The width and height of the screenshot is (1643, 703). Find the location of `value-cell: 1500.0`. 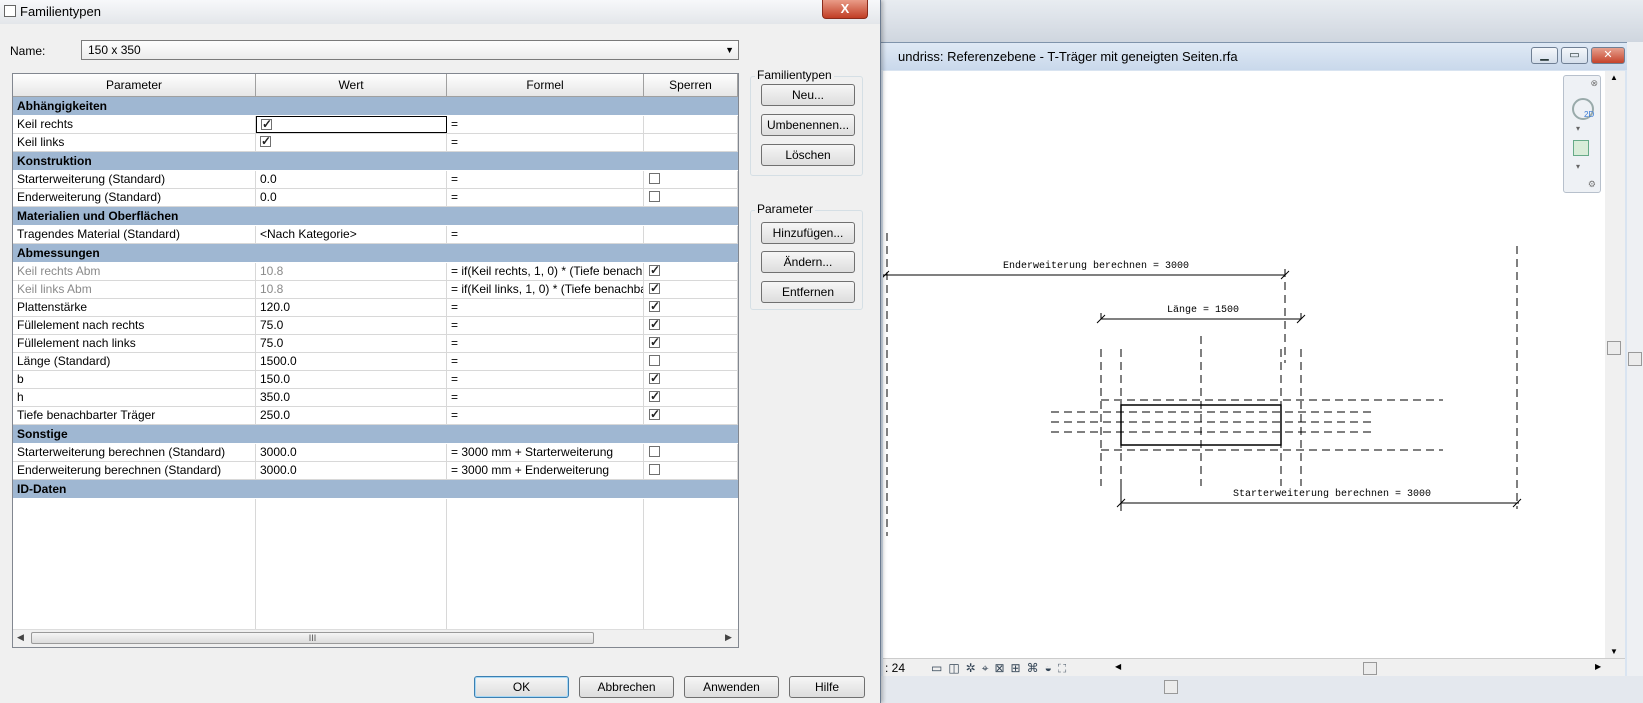

value-cell: 1500.0 is located at coordinates (351, 361).